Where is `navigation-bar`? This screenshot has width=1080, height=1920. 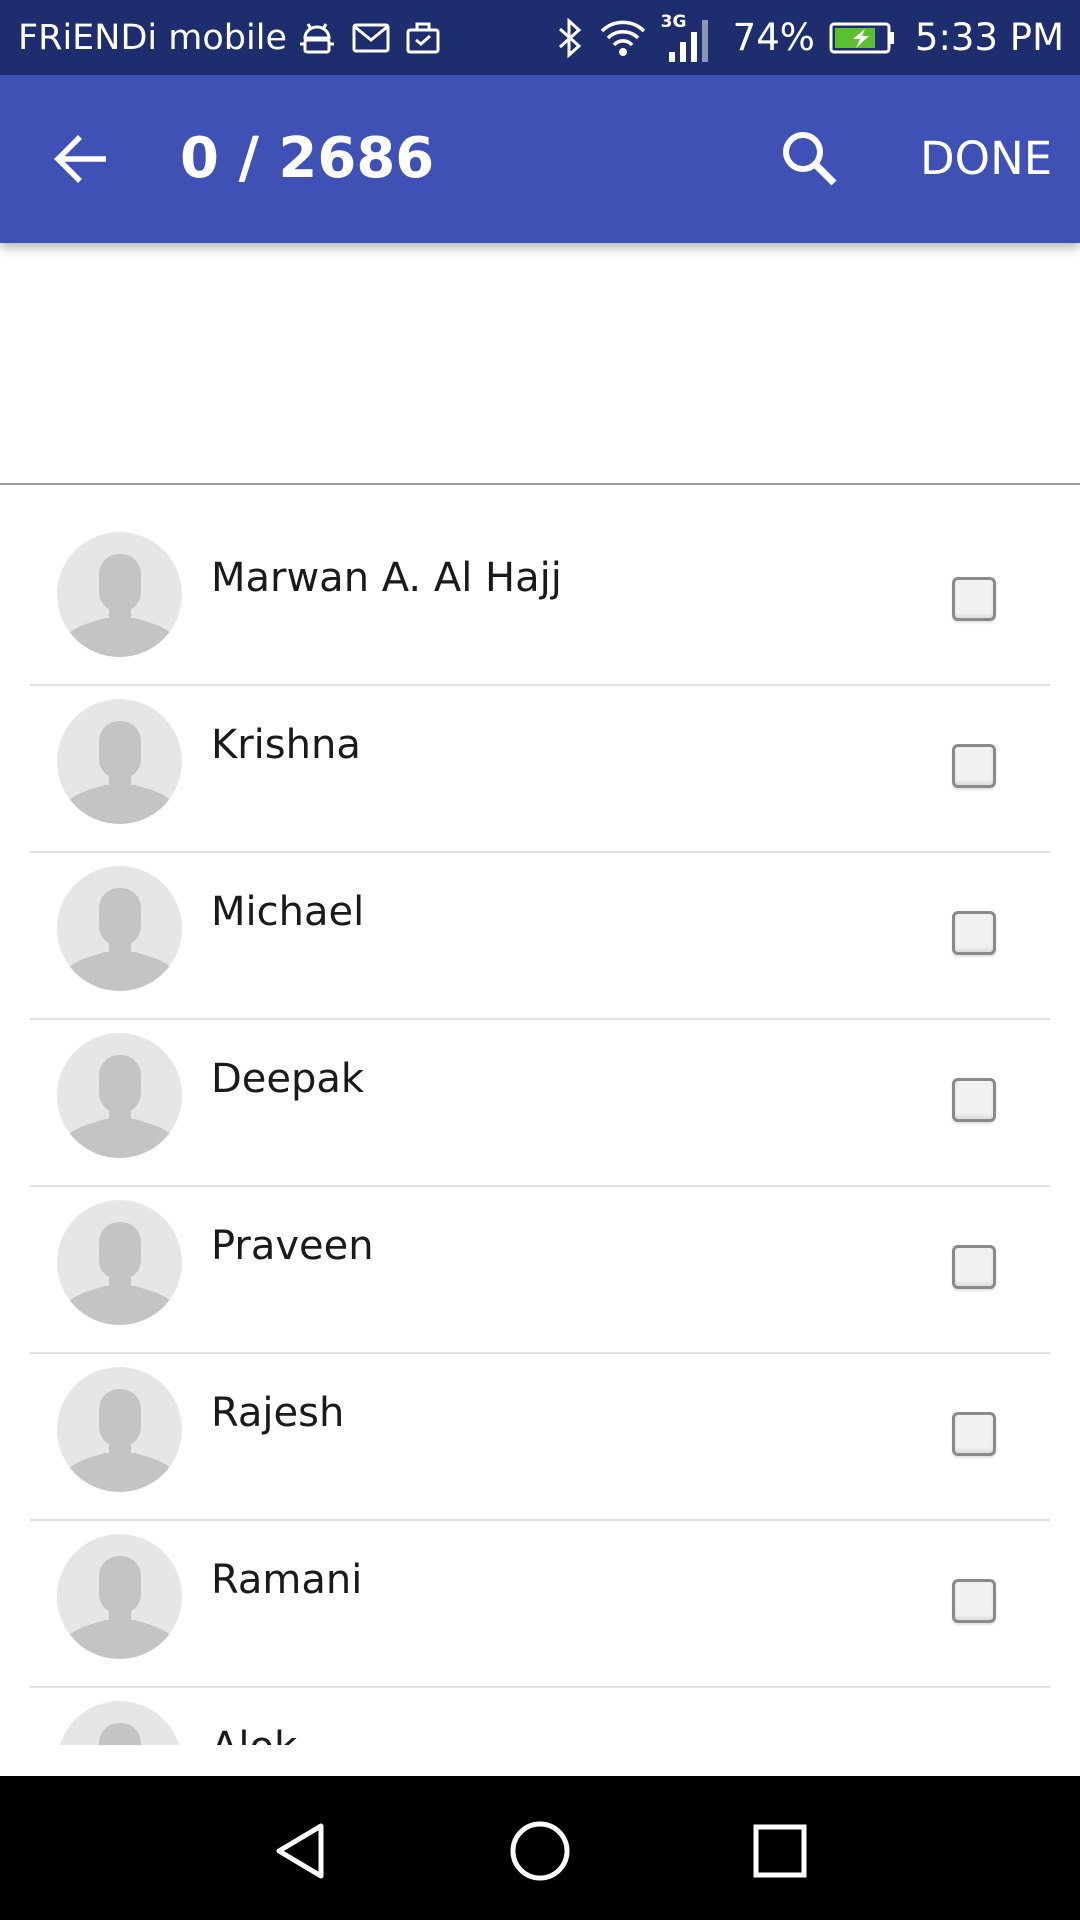 navigation-bar is located at coordinates (540, 1848).